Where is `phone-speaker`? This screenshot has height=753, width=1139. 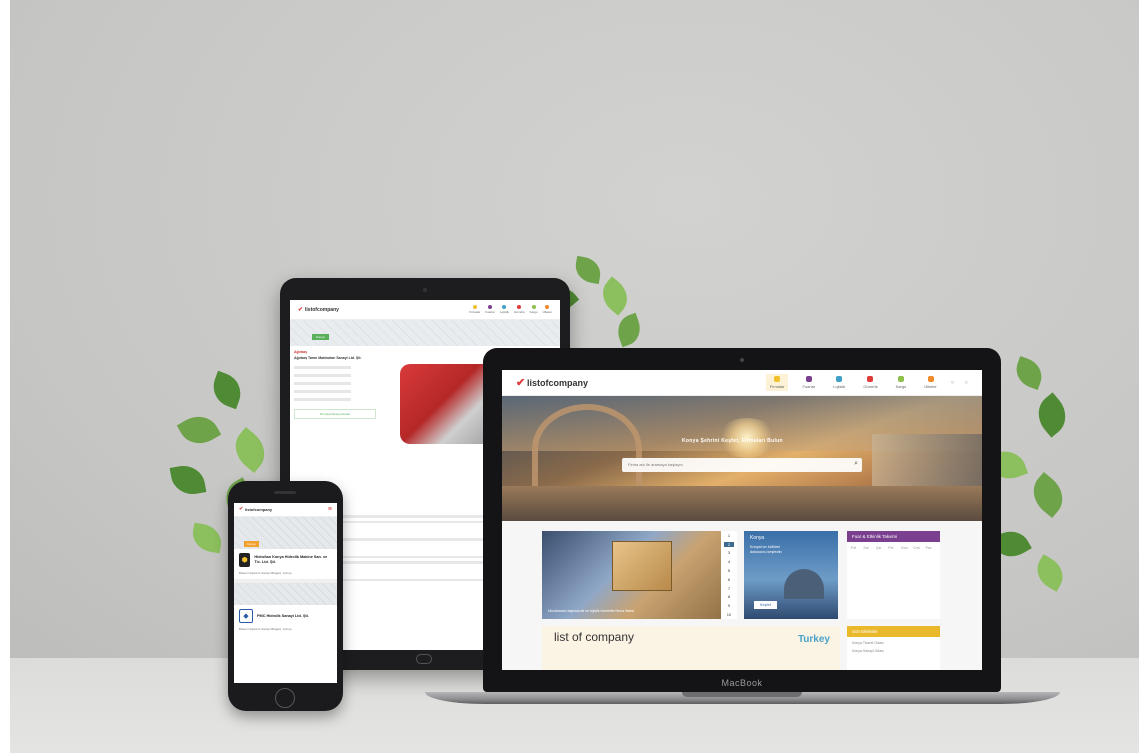
phone-speaker is located at coordinates (285, 492).